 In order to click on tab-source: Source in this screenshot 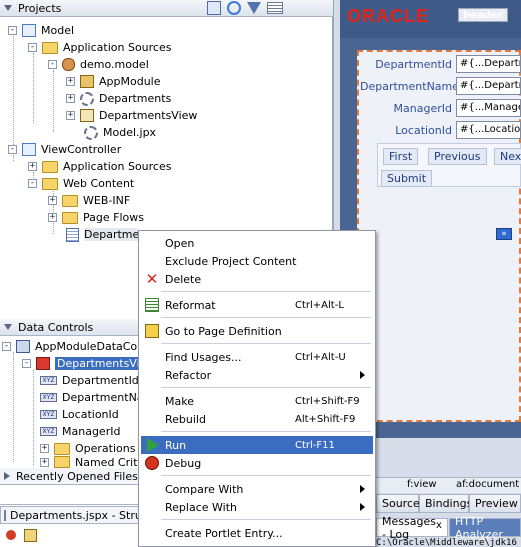, I will do `click(398, 503)`.